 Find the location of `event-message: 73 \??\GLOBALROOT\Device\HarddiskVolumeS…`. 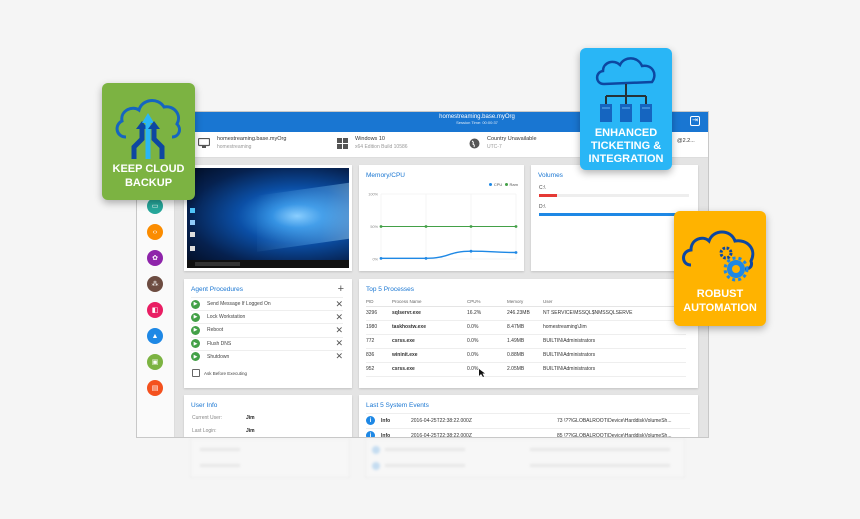

event-message: 73 \??\GLOBALROOT\Device\HarddiskVolumeS… is located at coordinates (614, 420).